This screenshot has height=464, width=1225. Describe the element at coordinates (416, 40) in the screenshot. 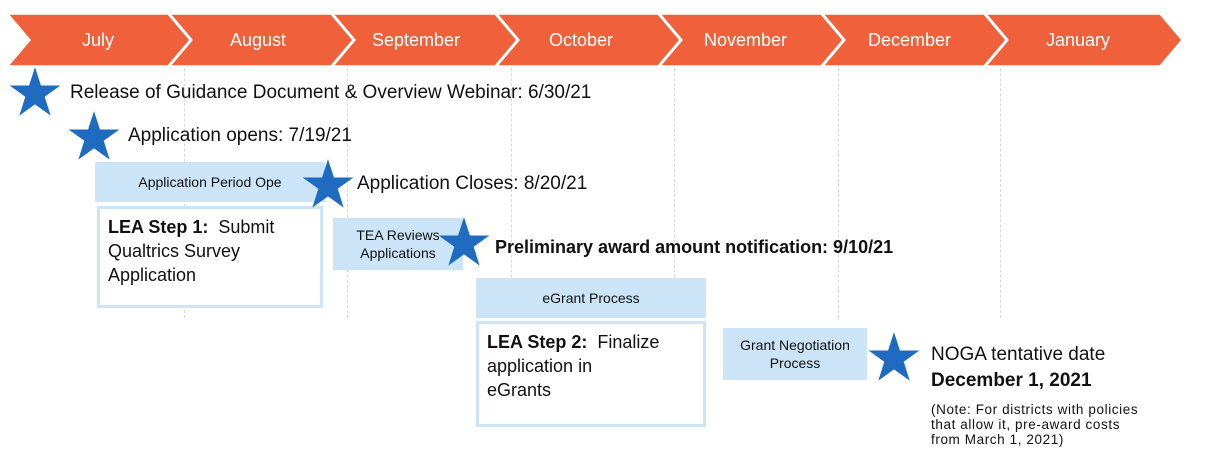

I see `month-september: September` at that location.